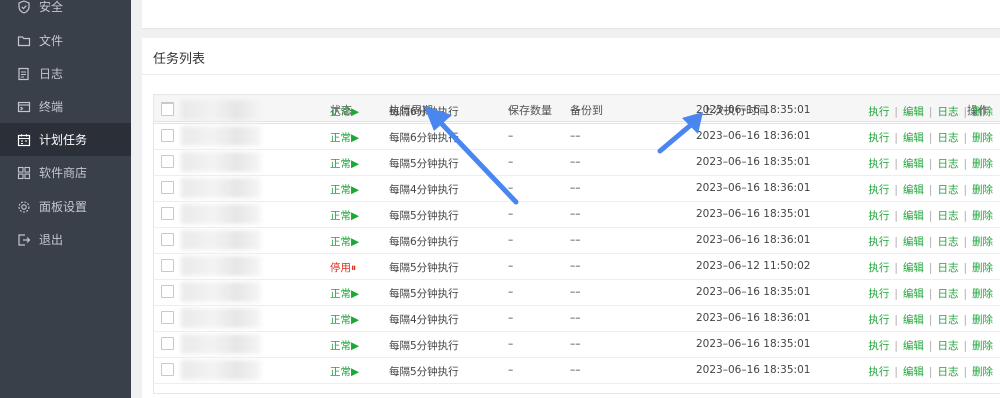 The width and height of the screenshot is (1000, 398). Describe the element at coordinates (65, 40) in the screenshot. I see `sidebar-item-files: 文件` at that location.